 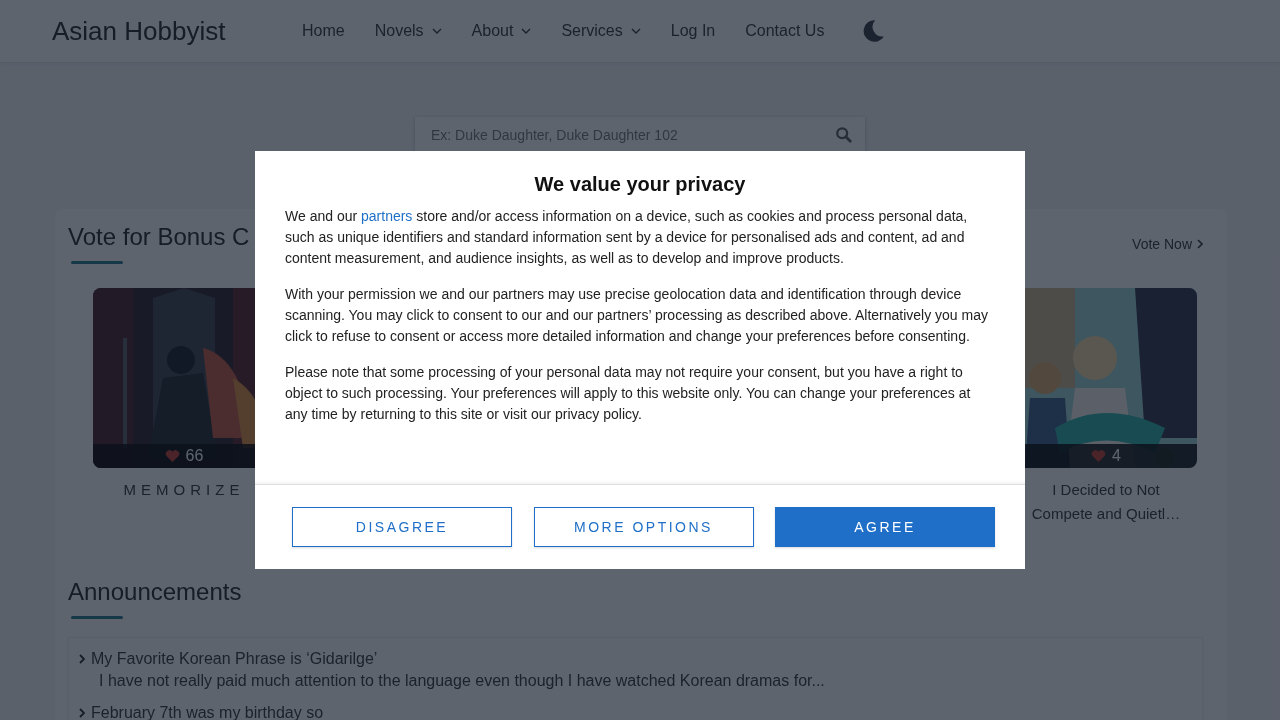 What do you see at coordinates (194, 456) in the screenshot?
I see `like-count: 66` at bounding box center [194, 456].